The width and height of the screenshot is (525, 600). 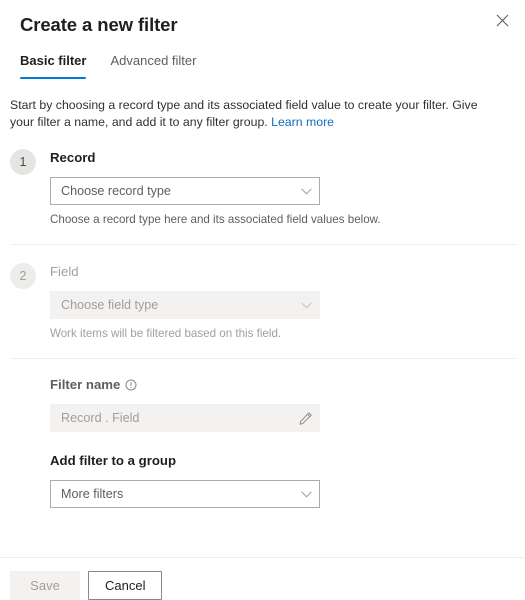 I want to click on cancel-button: Cancel, so click(x=125, y=585).